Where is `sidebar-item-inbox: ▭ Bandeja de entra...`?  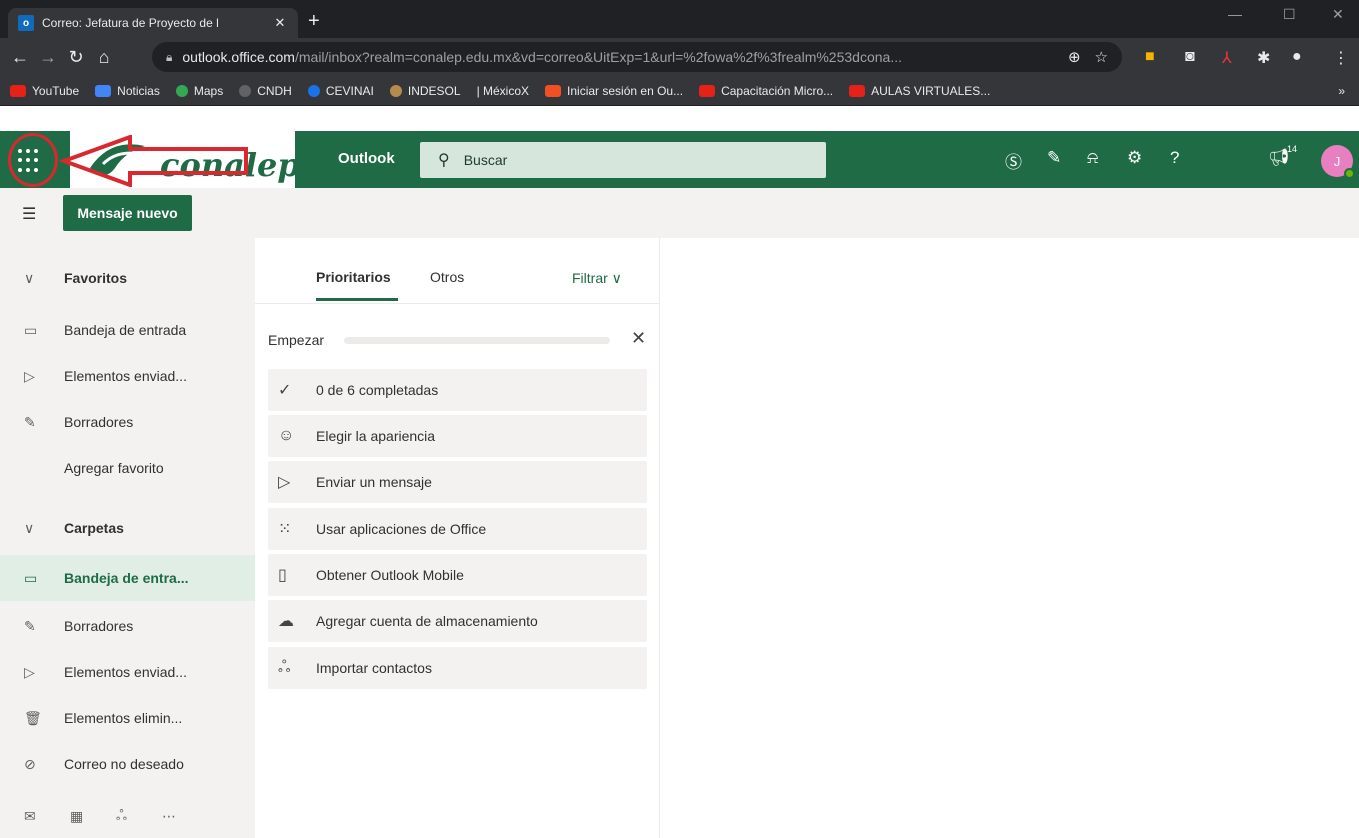
sidebar-item-inbox: ▭ Bandeja de entra... is located at coordinates (127, 578).